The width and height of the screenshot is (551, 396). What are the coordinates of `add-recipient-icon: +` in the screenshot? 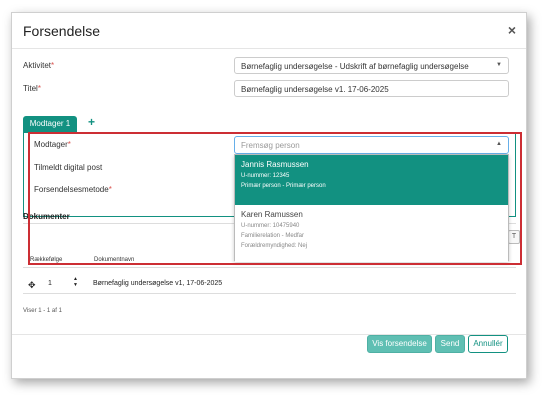 It's located at (91, 122).